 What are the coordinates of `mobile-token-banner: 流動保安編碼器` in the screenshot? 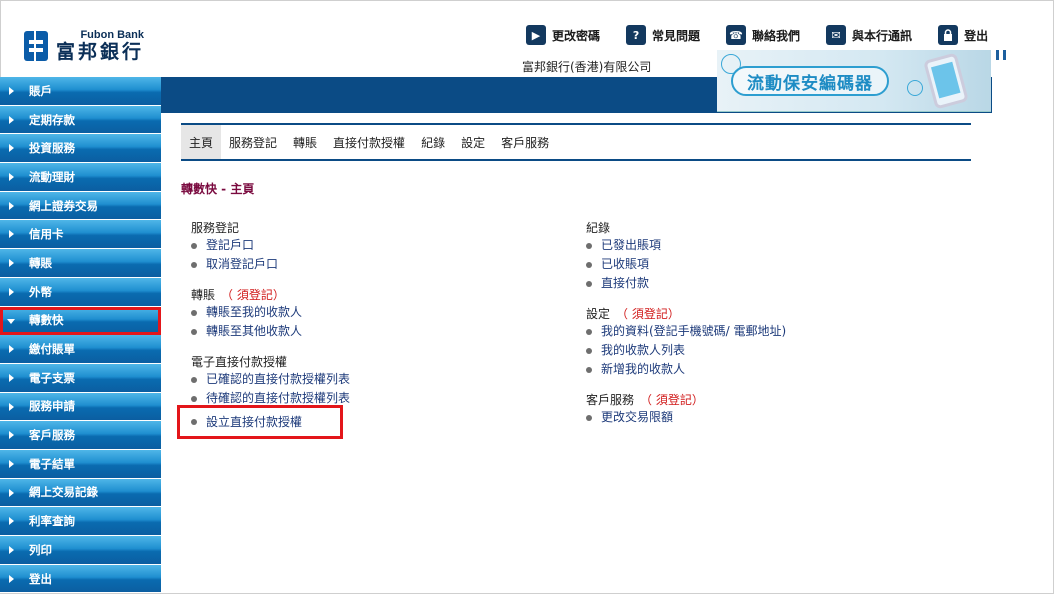 It's located at (854, 81).